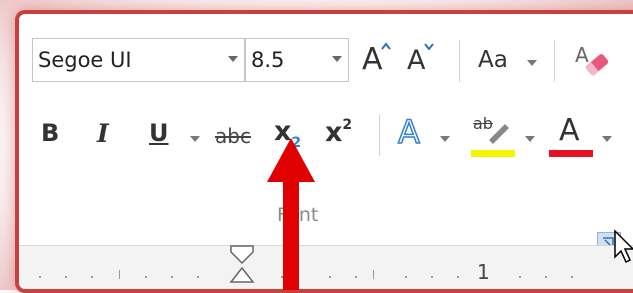 This screenshot has height=293, width=633. I want to click on change-case-button: Aa, so click(493, 60).